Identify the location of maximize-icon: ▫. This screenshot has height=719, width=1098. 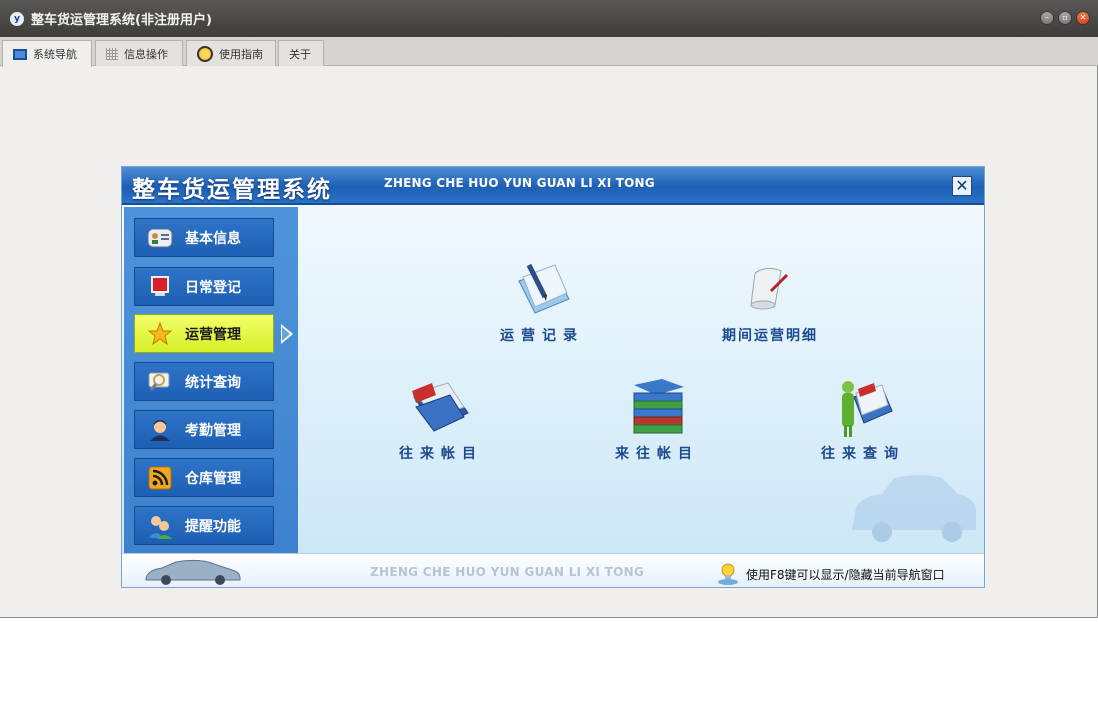
(1065, 18).